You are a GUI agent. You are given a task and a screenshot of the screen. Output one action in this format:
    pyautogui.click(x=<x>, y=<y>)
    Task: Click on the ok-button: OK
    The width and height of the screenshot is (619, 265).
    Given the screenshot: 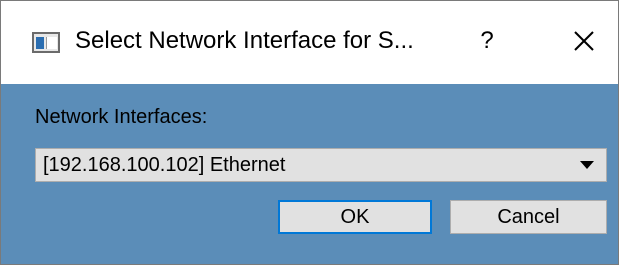 What is the action you would take?
    pyautogui.click(x=355, y=217)
    